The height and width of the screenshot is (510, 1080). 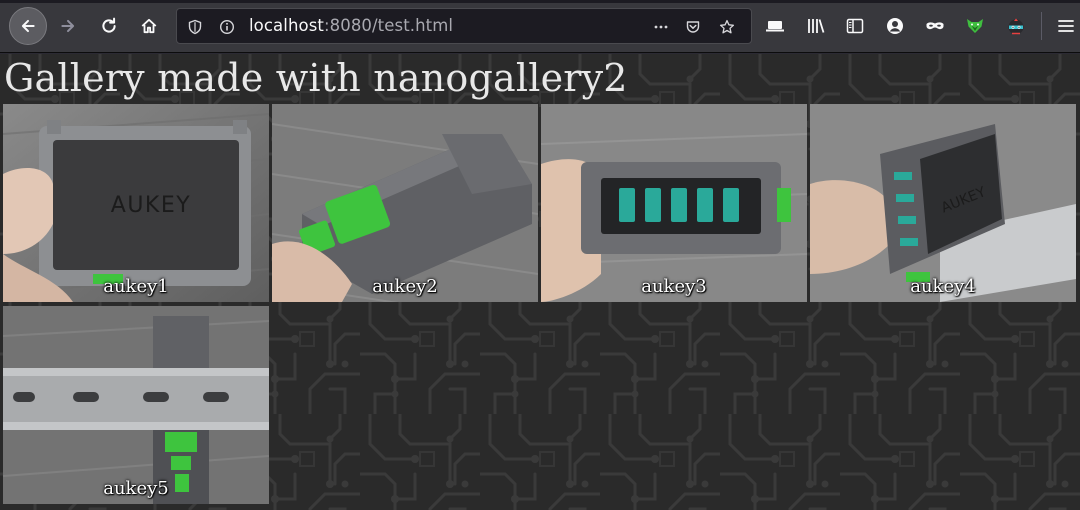 I want to click on toolbar-divider, so click(x=1041, y=26).